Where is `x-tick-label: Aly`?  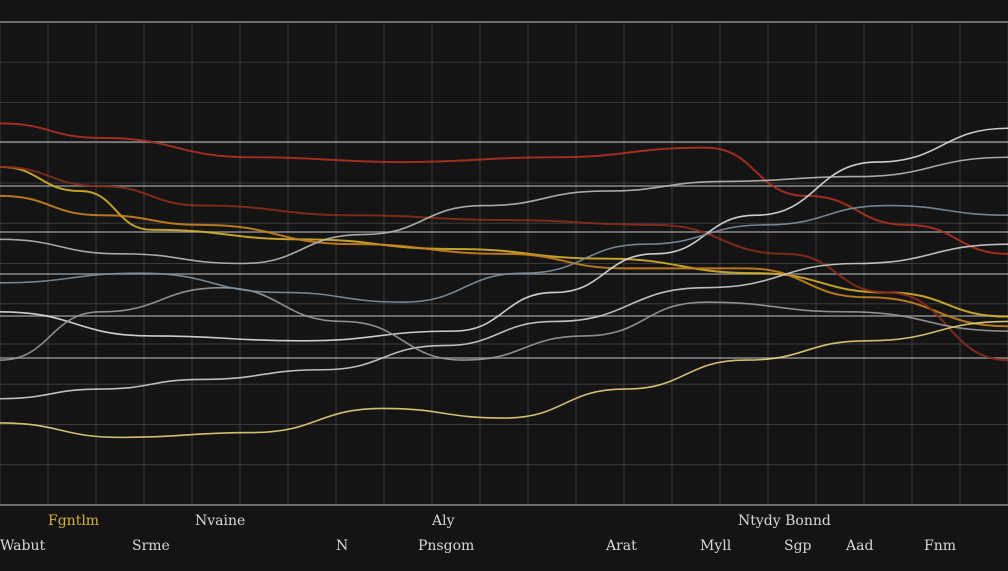
x-tick-label: Aly is located at coordinates (443, 521).